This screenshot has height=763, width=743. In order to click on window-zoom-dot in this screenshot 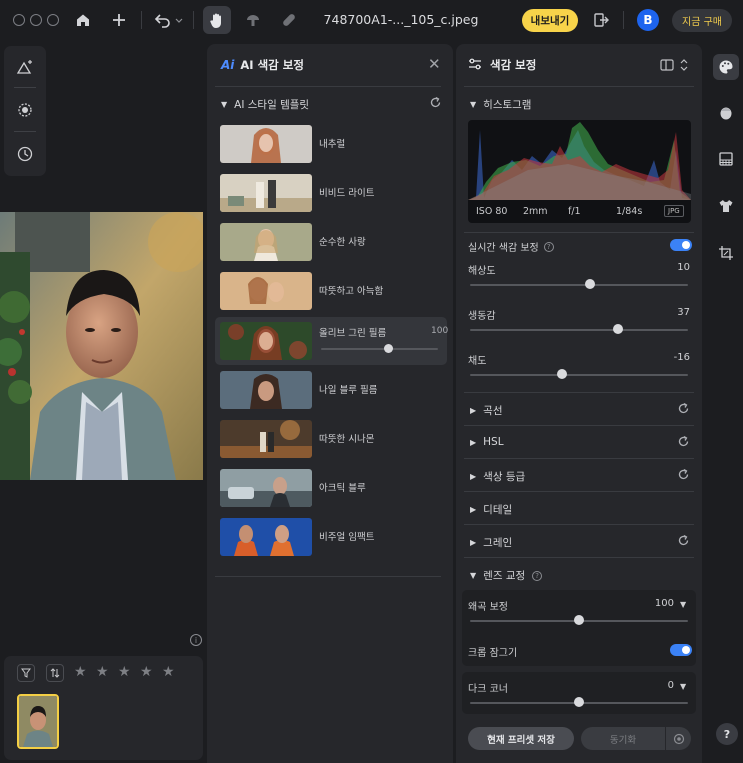, I will do `click(53, 20)`.